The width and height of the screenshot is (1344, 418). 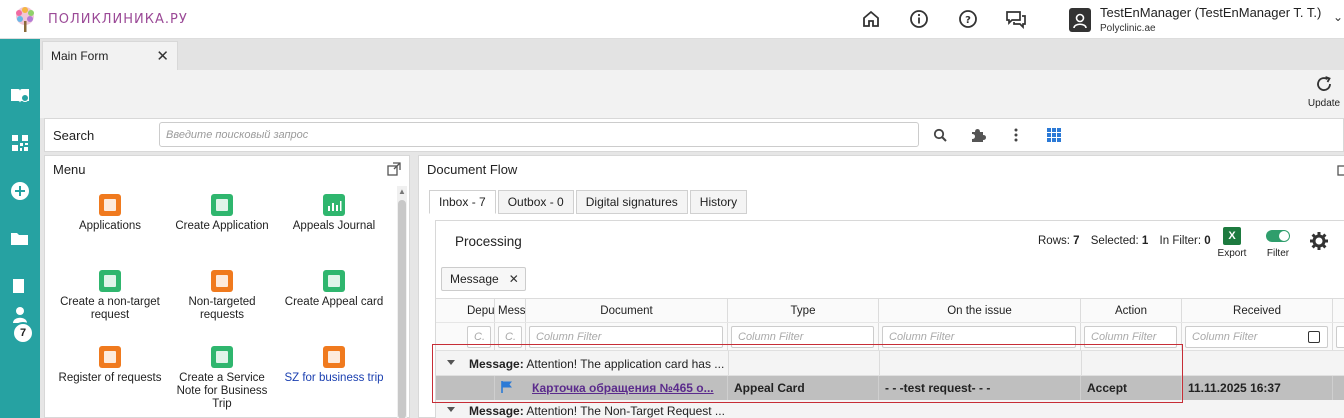 I want to click on folder-icon, so click(x=20, y=239).